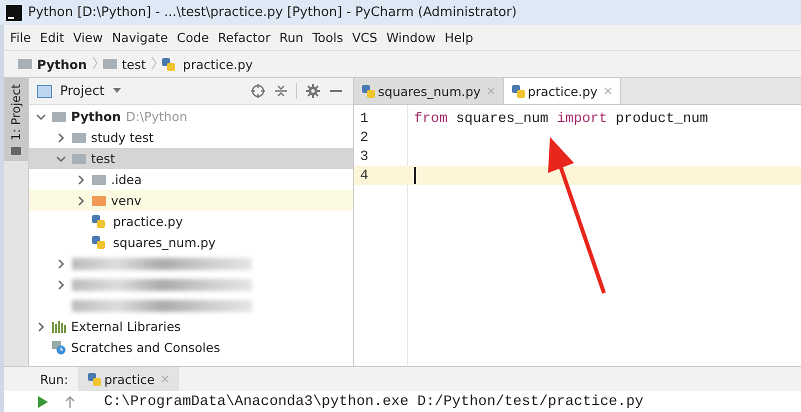  I want to click on menu-item: VCS, so click(365, 37).